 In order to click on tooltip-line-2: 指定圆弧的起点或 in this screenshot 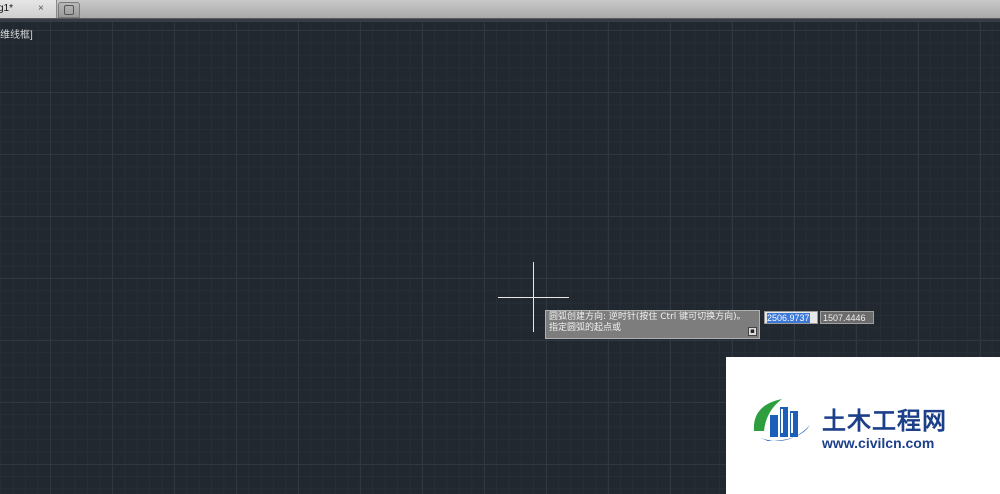, I will do `click(585, 328)`.